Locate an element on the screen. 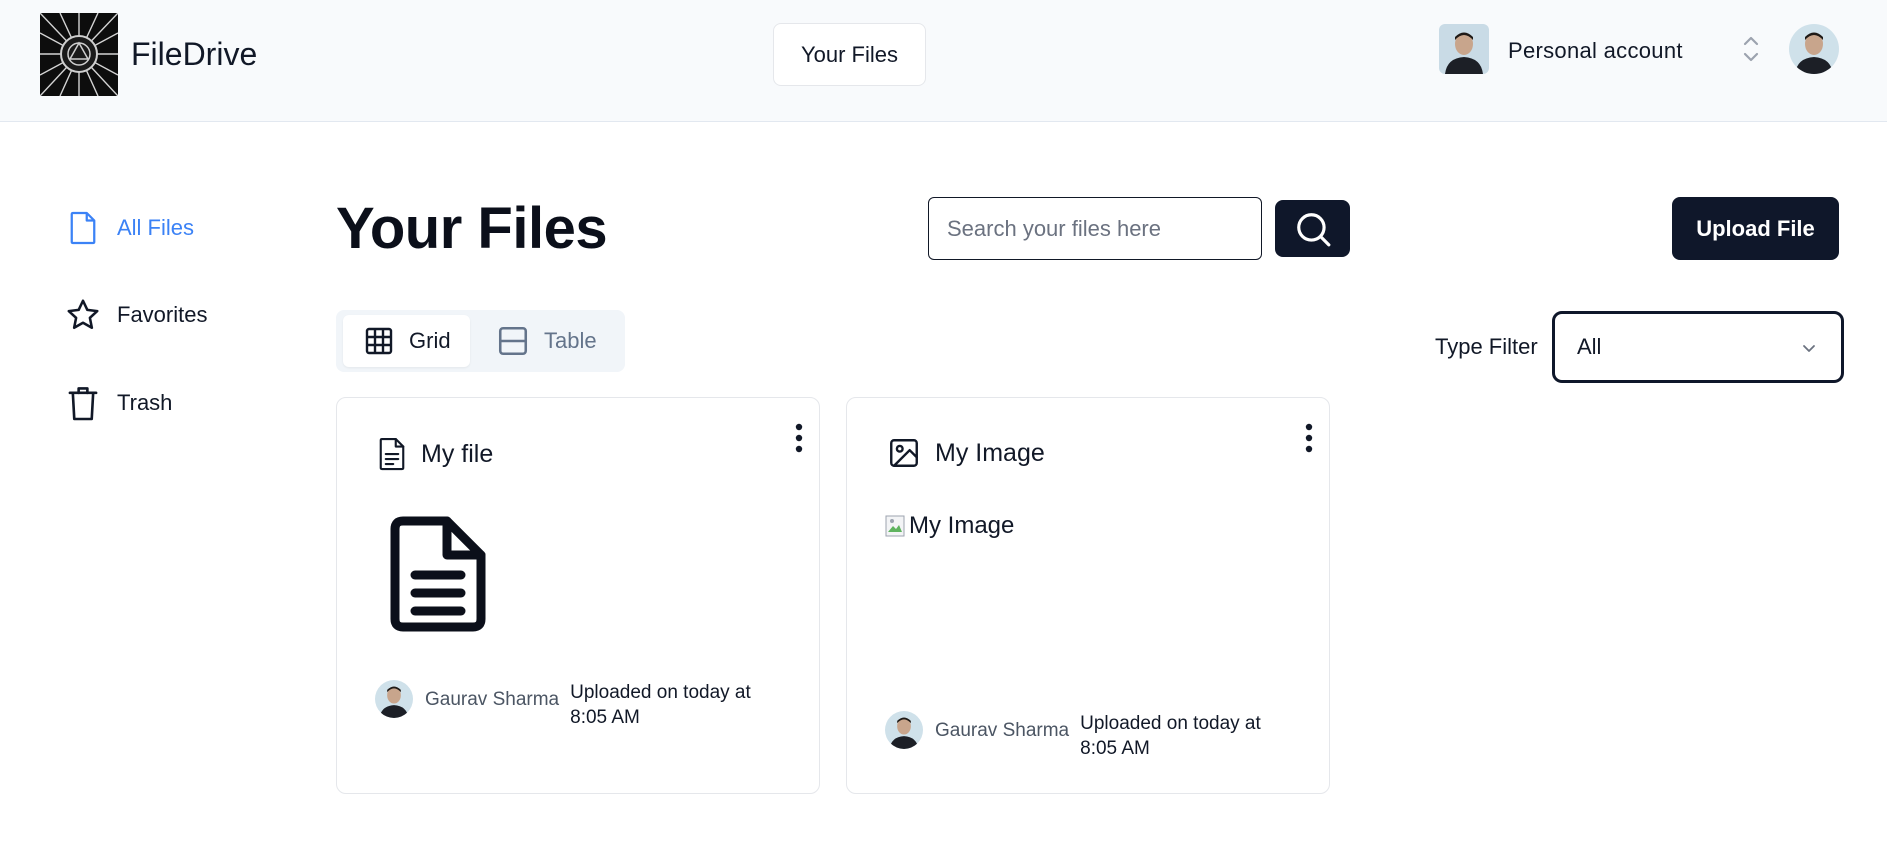  view-tabs: Grid Table is located at coordinates (480, 341).